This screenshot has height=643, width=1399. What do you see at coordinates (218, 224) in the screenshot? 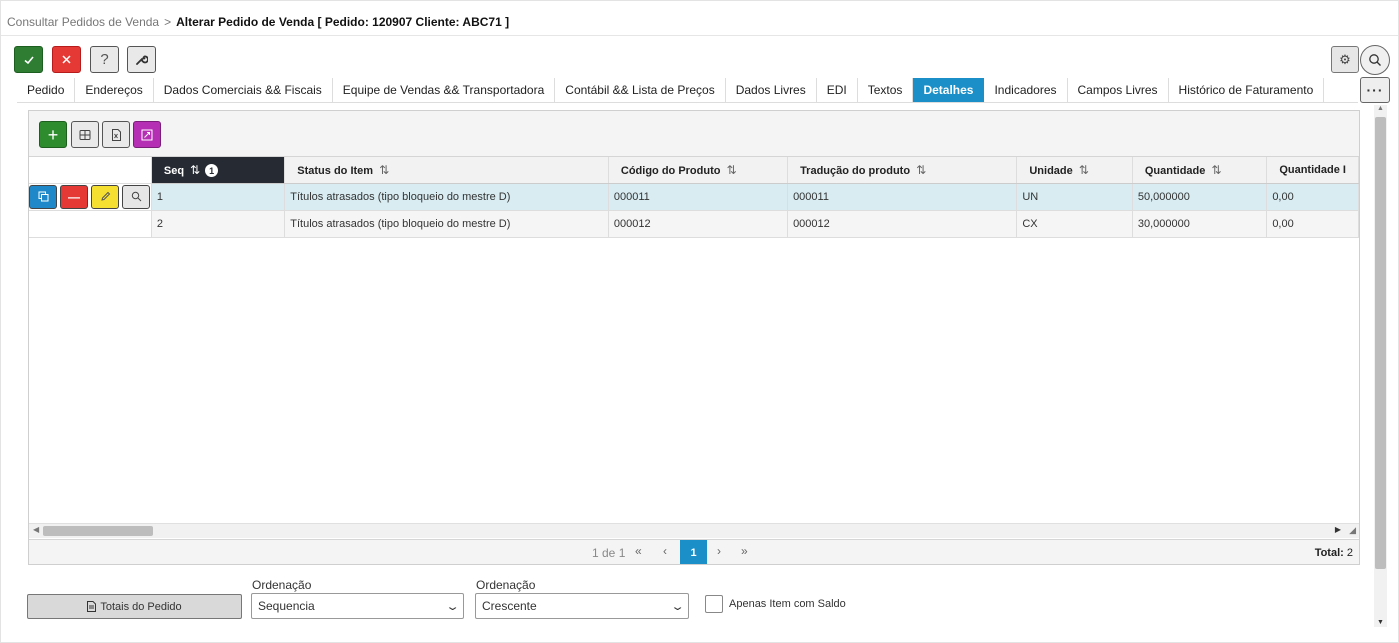
I see `cell-seq: 2` at bounding box center [218, 224].